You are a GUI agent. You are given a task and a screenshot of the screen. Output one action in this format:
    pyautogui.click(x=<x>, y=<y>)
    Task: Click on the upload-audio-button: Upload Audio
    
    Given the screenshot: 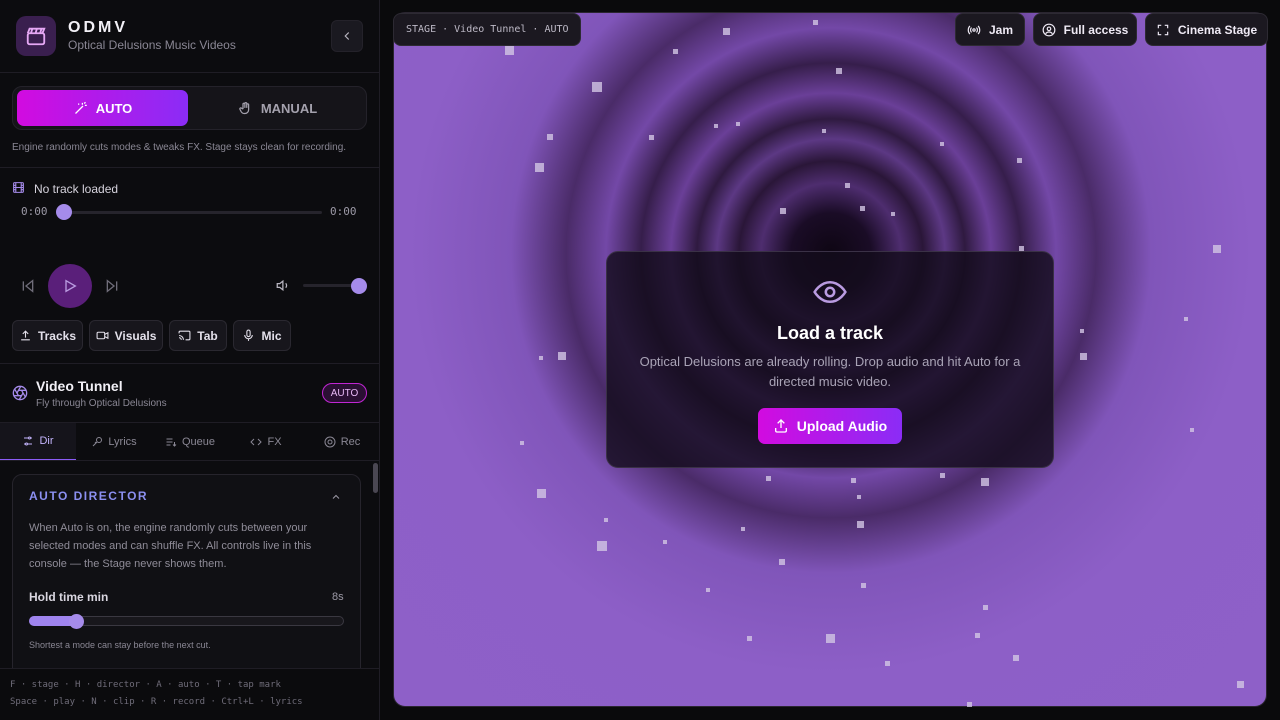 What is the action you would take?
    pyautogui.click(x=830, y=426)
    